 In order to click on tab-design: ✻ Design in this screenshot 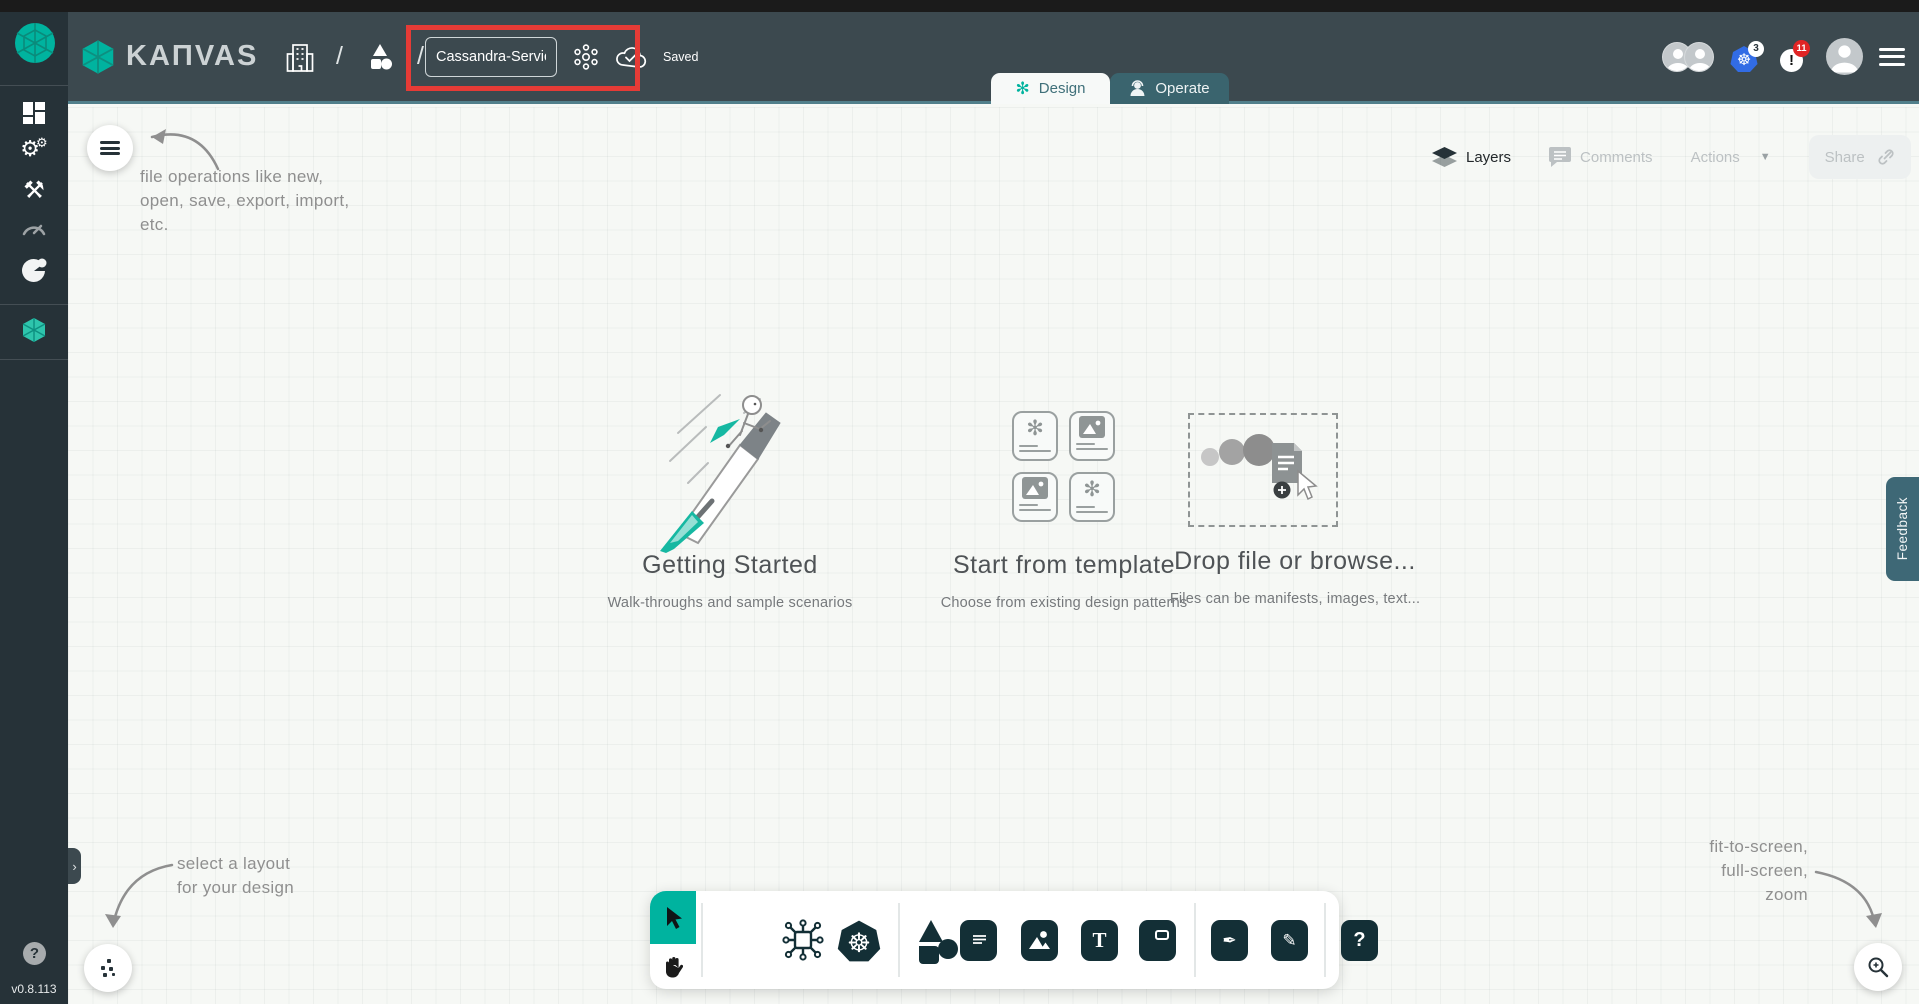, I will do `click(1050, 88)`.